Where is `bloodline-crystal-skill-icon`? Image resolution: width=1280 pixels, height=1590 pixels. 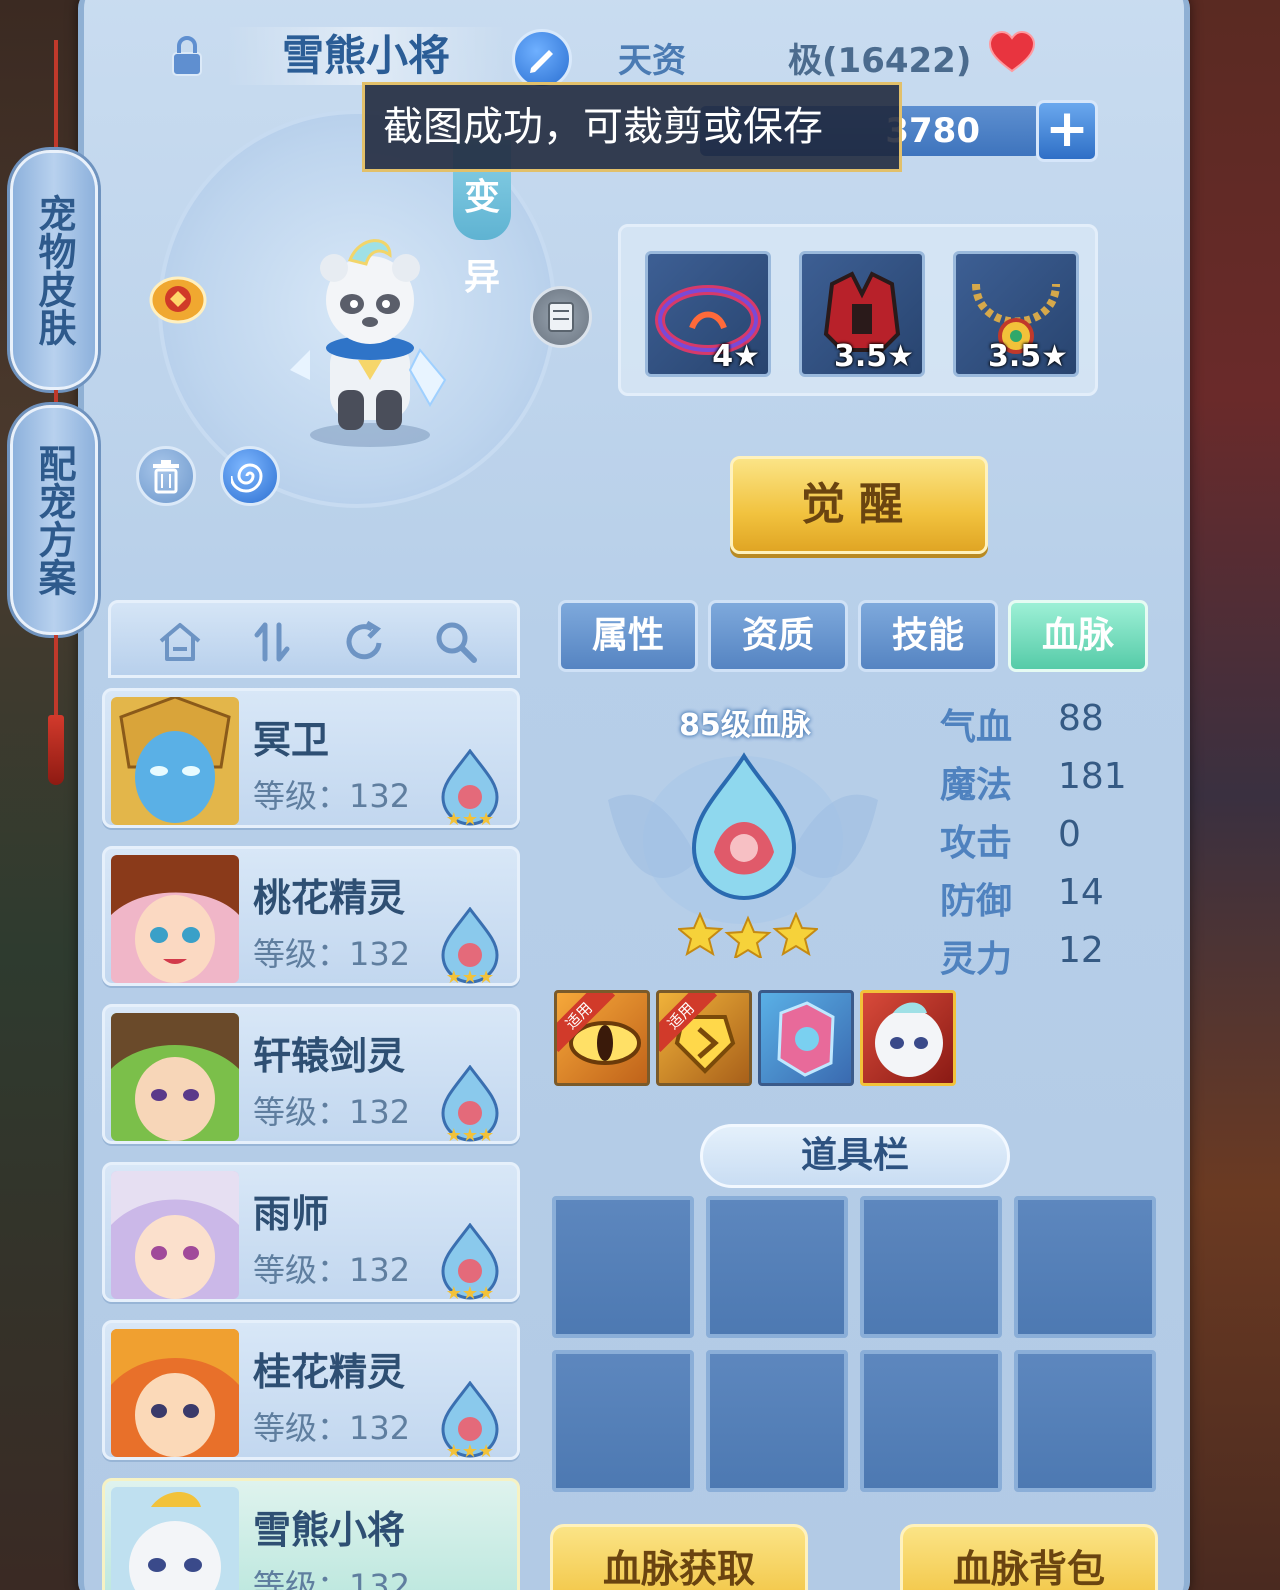 bloodline-crystal-skill-icon is located at coordinates (806, 1038).